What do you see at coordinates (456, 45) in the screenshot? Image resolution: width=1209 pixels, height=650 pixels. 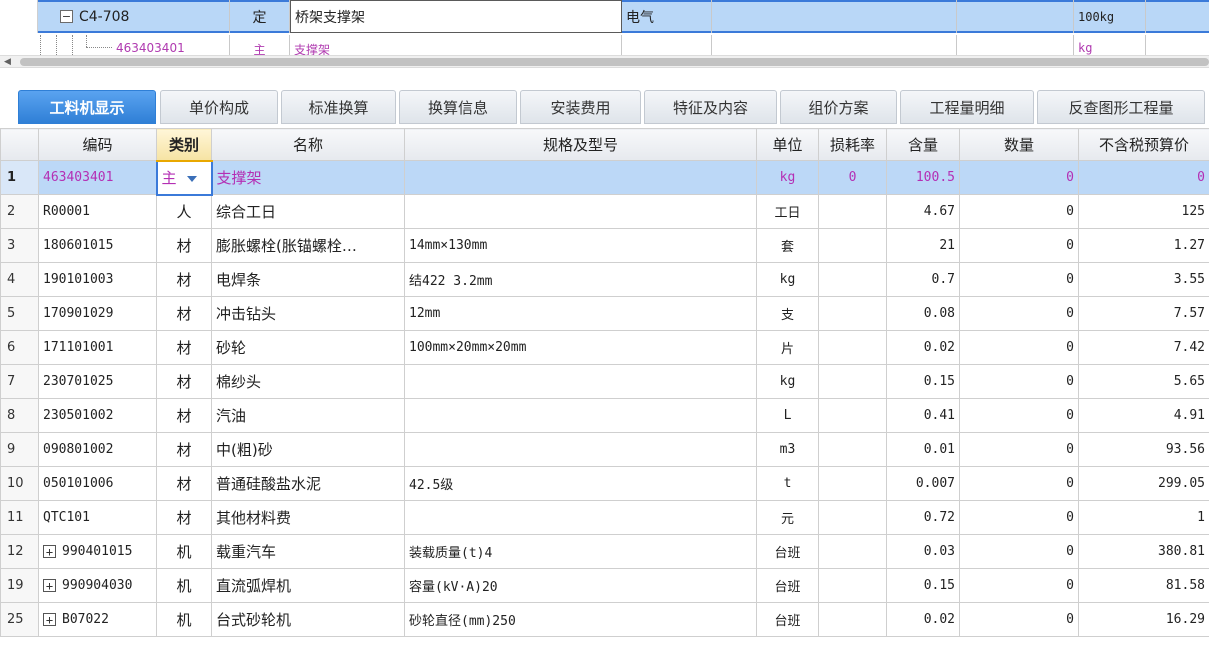 I see `tree-child-name-cell: 支撑架` at bounding box center [456, 45].